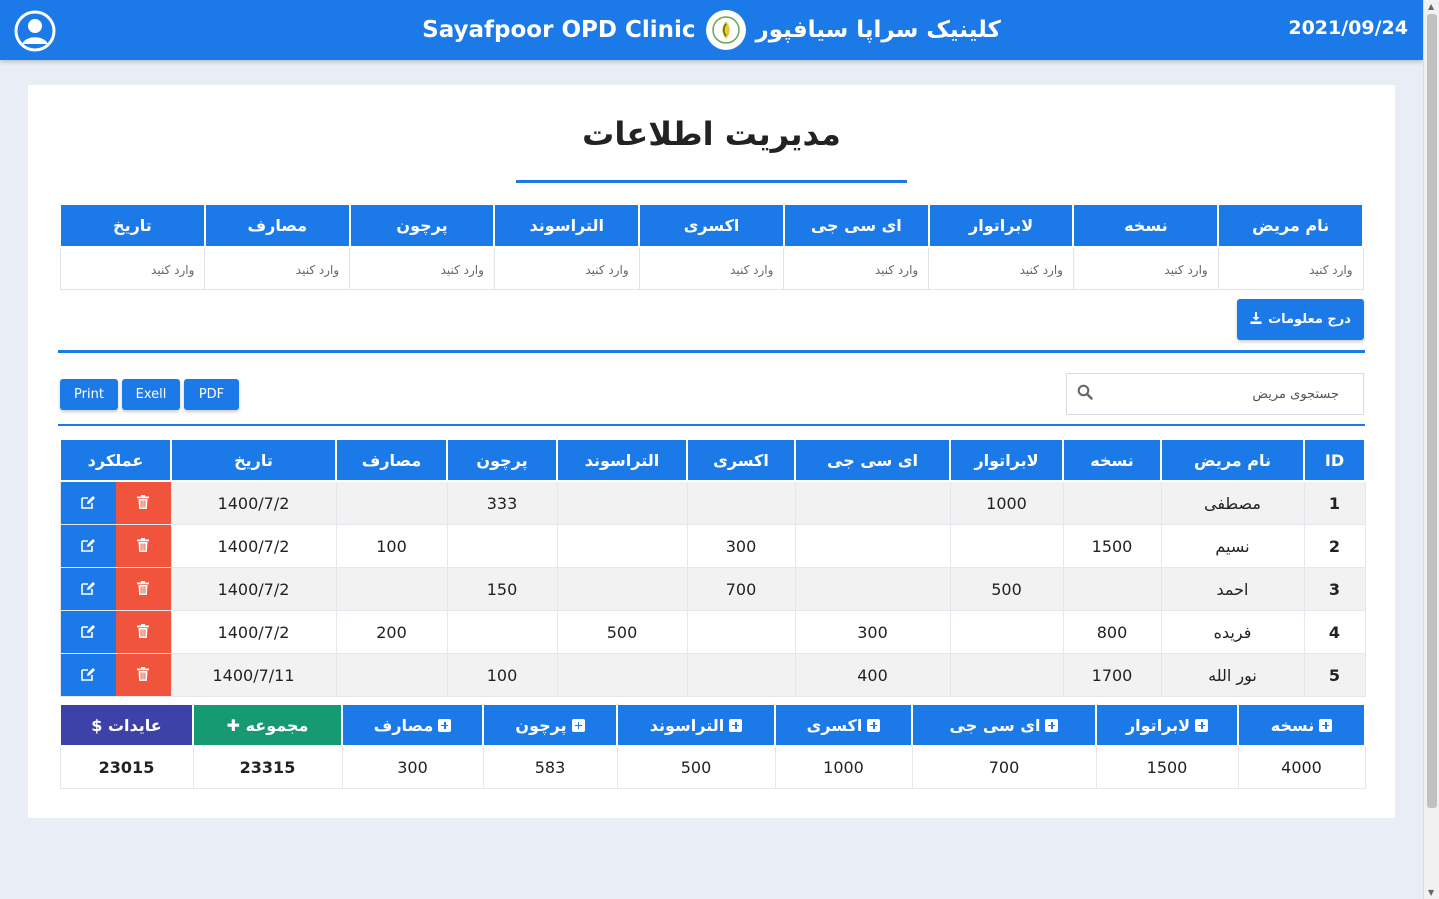  I want to click on sum-header-prescription: نسخه, so click(1301, 725).